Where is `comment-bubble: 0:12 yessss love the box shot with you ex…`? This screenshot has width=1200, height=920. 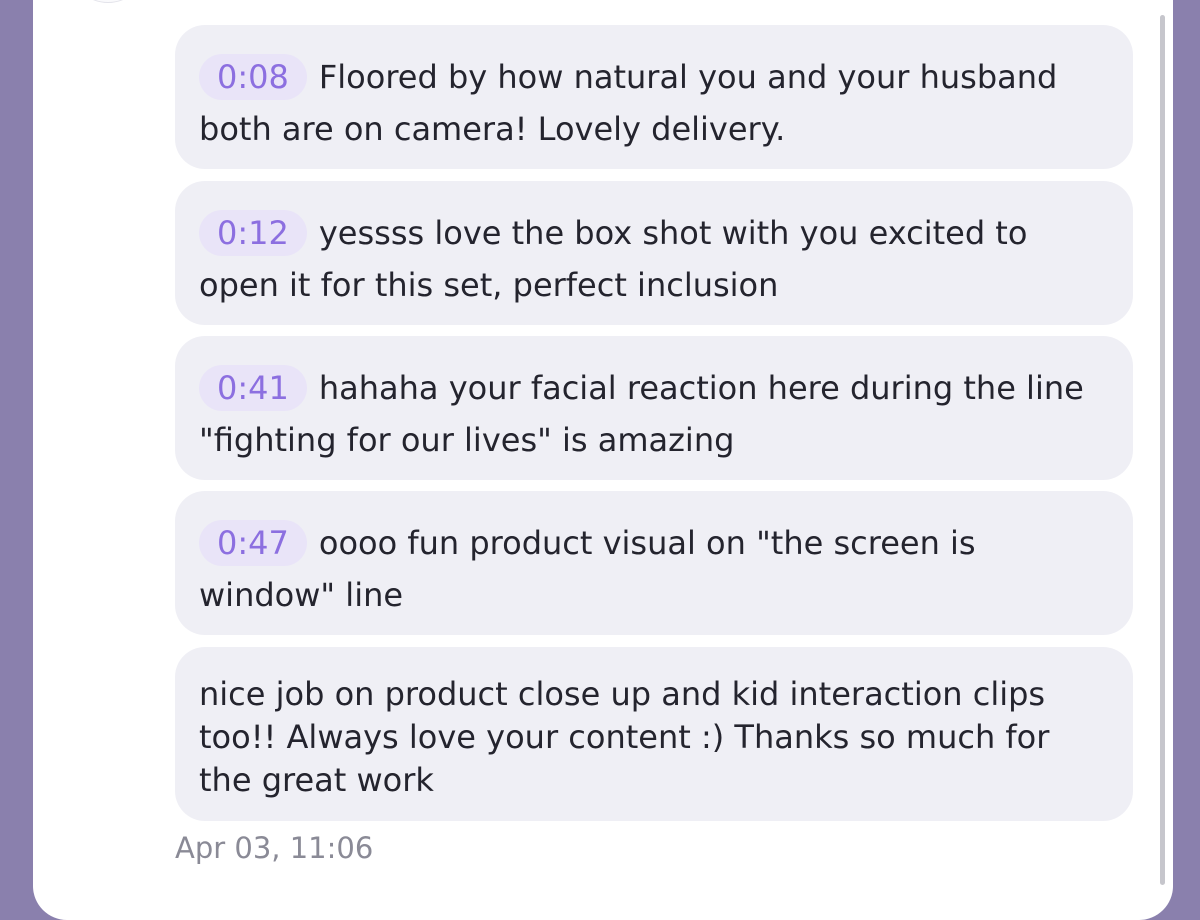
comment-bubble: 0:12 yessss love the box shot with you ex… is located at coordinates (654, 253).